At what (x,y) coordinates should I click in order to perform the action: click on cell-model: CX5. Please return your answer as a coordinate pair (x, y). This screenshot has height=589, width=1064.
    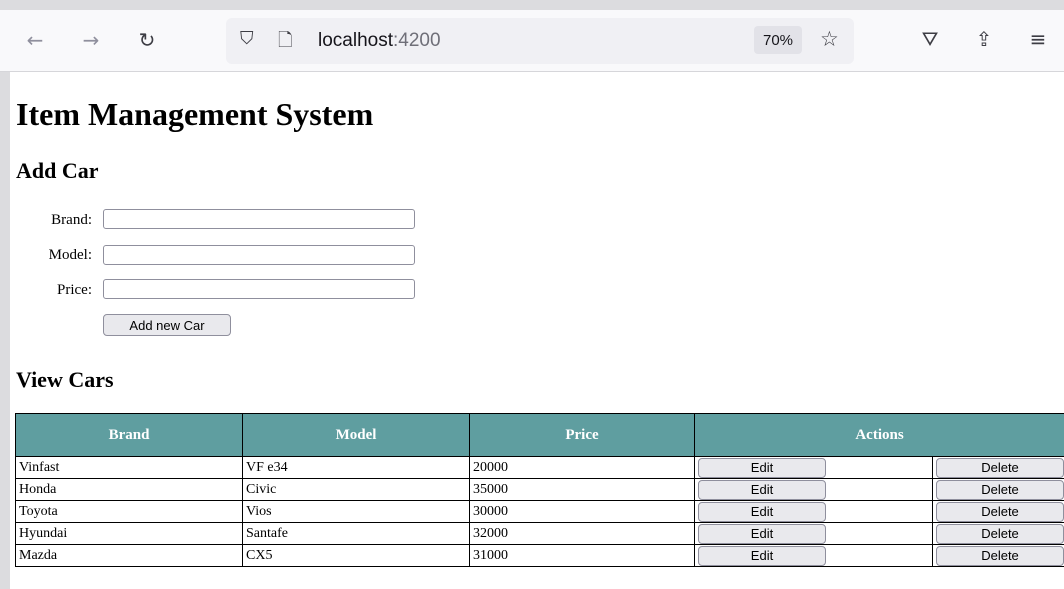
    Looking at the image, I should click on (356, 555).